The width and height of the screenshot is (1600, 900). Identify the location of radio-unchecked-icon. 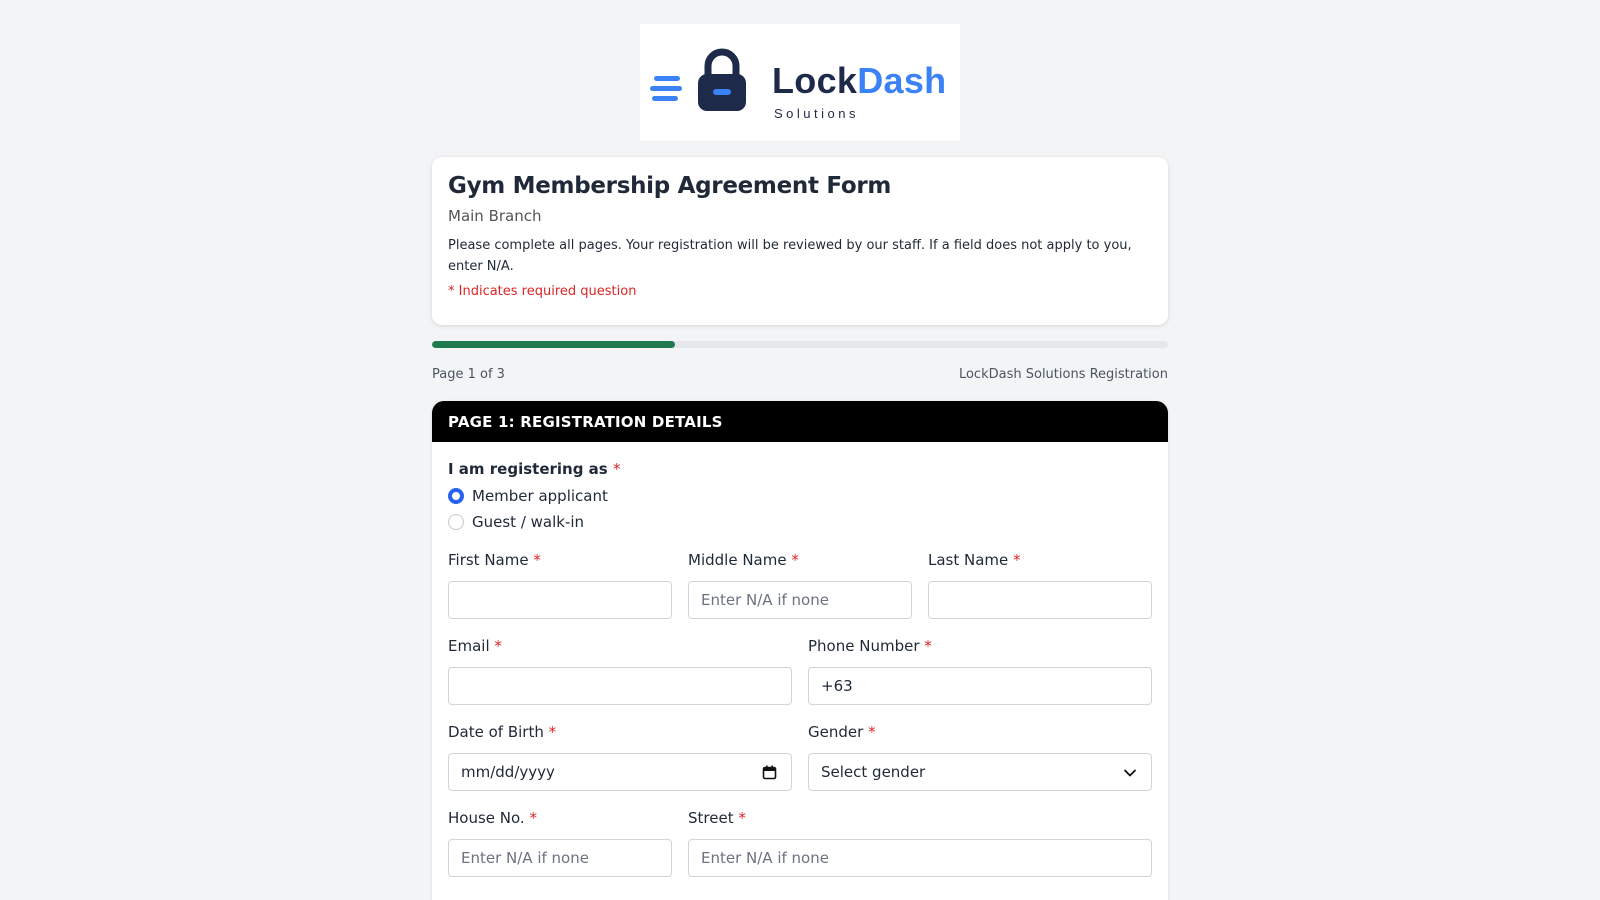
(456, 522).